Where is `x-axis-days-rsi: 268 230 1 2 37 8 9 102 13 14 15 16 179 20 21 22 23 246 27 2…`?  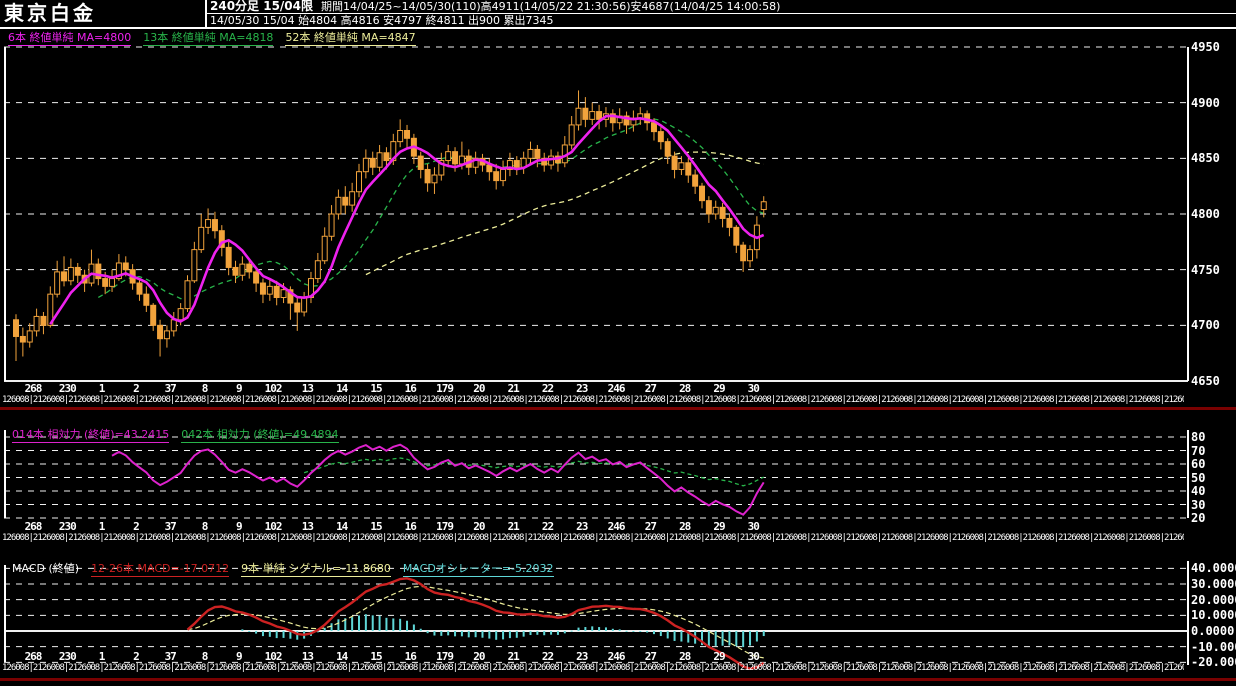
x-axis-days-rsi: 268 230 1 2 37 8 9 102 13 14 15 16 179 20 21 22 23 246 27 2… is located at coordinates (592, 526).